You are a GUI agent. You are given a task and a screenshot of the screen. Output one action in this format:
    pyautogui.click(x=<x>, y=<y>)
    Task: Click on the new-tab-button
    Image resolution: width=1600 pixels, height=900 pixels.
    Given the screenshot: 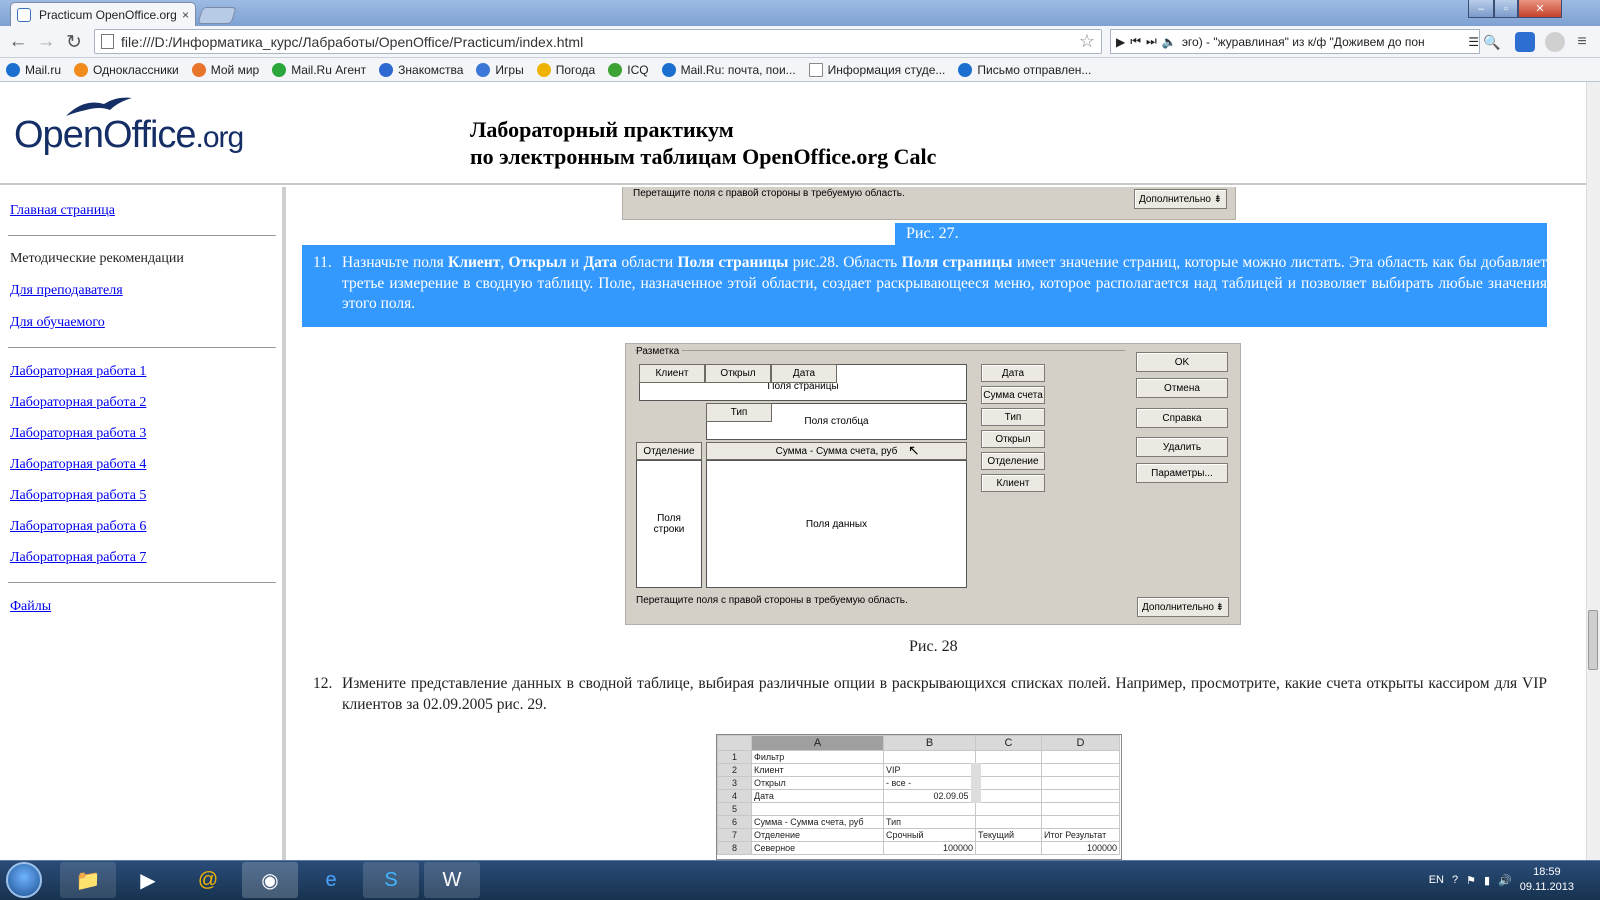 What is the action you would take?
    pyautogui.click(x=217, y=15)
    